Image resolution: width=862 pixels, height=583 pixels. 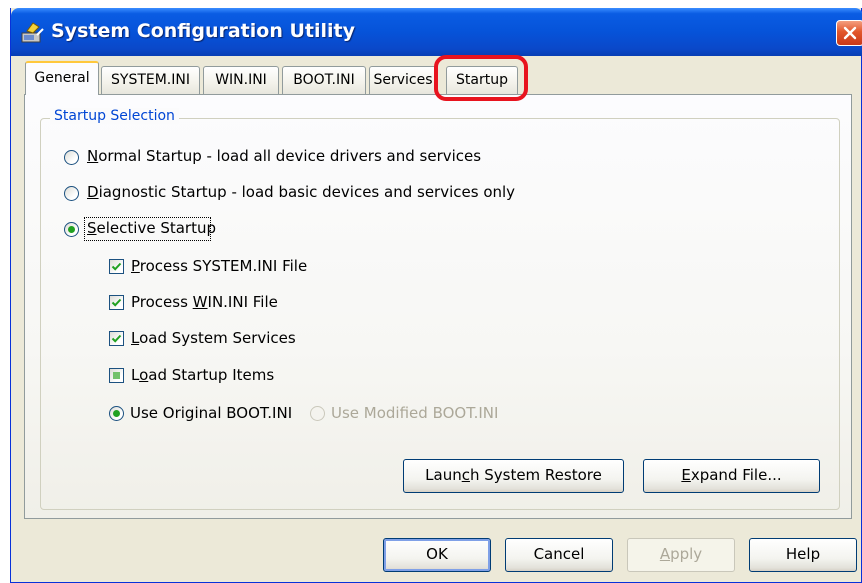 I want to click on tab-general-label: General, so click(x=62, y=78).